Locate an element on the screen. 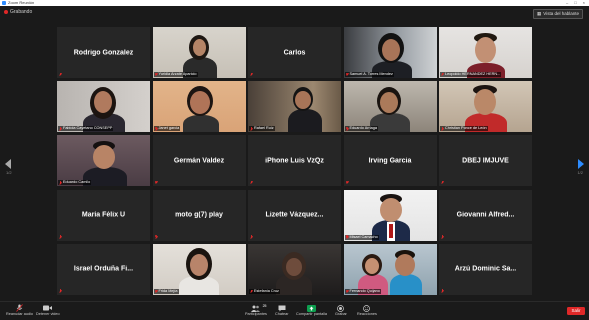 The height and width of the screenshot is (320, 589). reactions-label: Reacciones is located at coordinates (367, 314).